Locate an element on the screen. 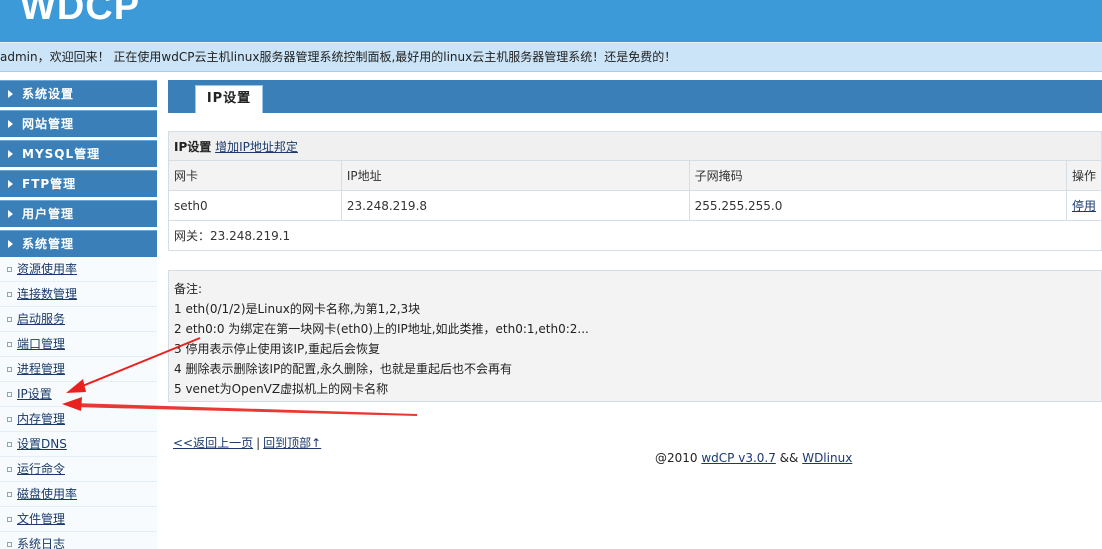 This screenshot has width=1102, height=549. disable-link: 停用 is located at coordinates (1084, 206).